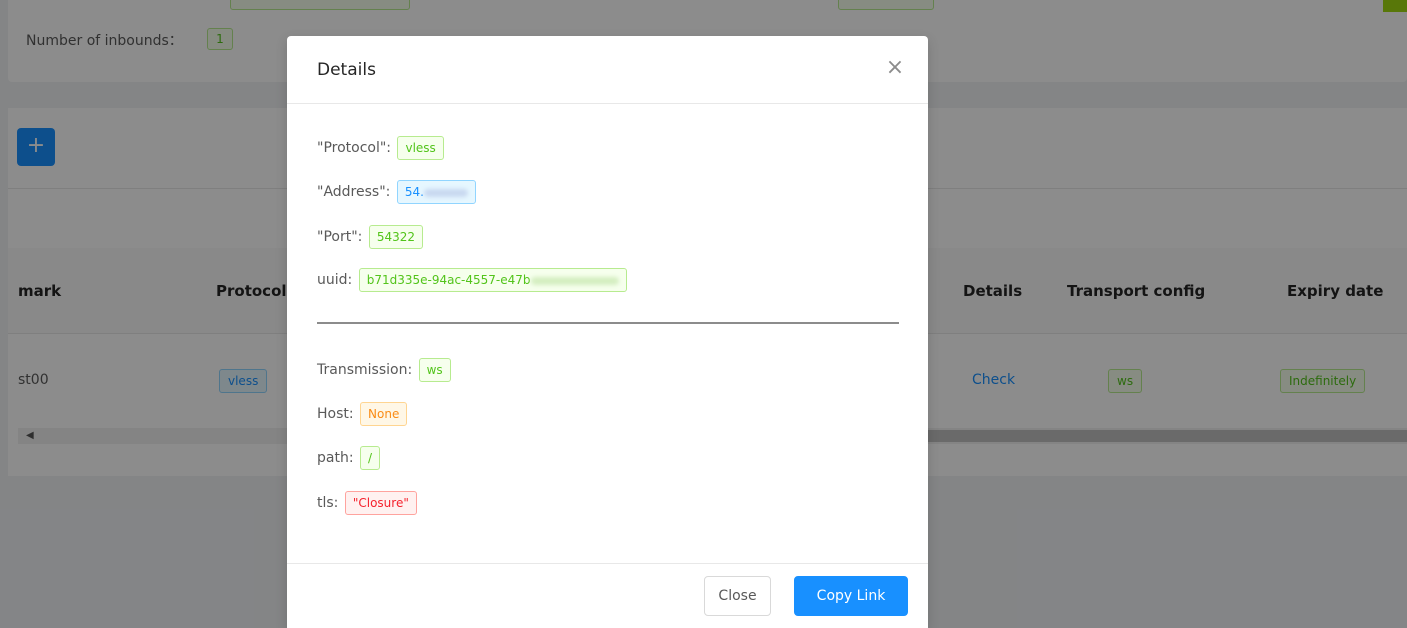 Image resolution: width=1407 pixels, height=628 pixels. I want to click on address-row: "Address": 54., so click(396, 192).